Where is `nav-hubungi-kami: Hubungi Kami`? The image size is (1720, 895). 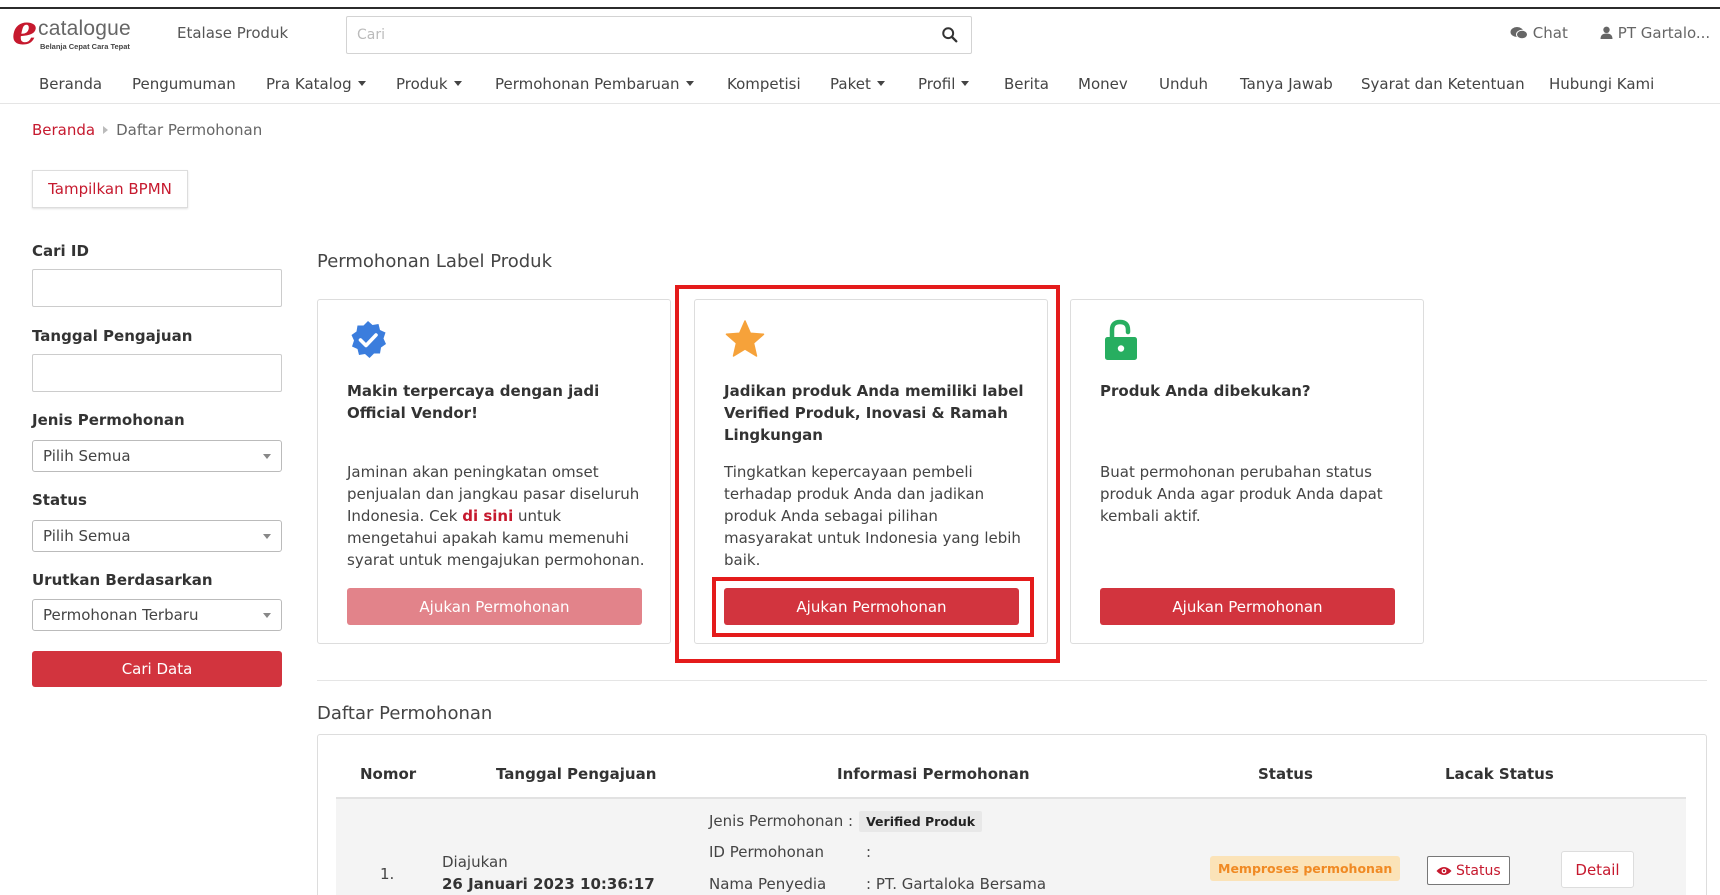
nav-hubungi-kami: Hubungi Kami is located at coordinates (1601, 84).